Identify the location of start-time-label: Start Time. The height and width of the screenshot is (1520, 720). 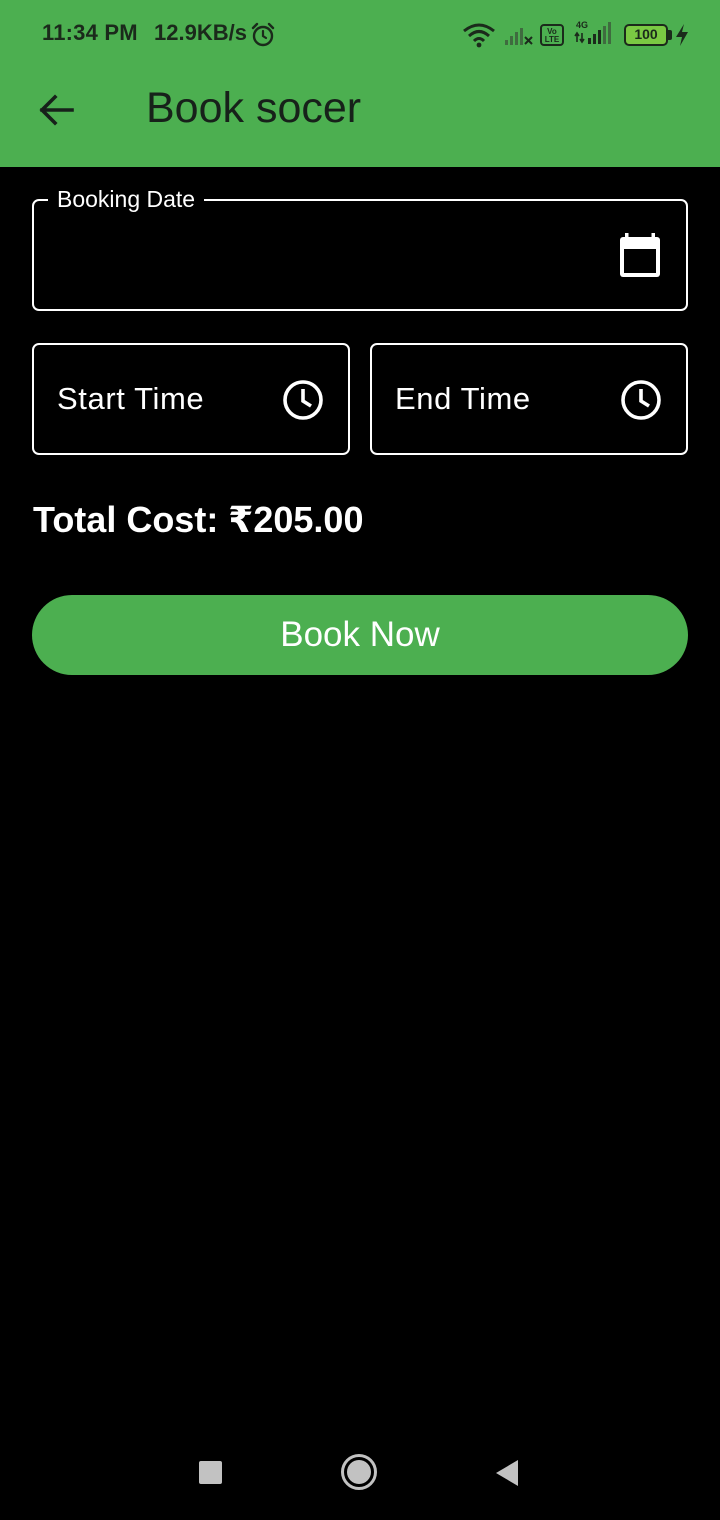
(131, 398).